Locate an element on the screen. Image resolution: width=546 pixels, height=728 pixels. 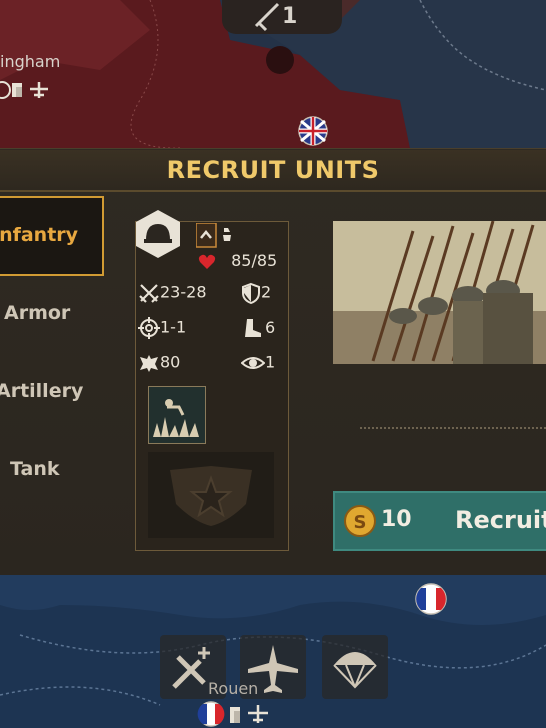
shield-icon is located at coordinates (251, 293).